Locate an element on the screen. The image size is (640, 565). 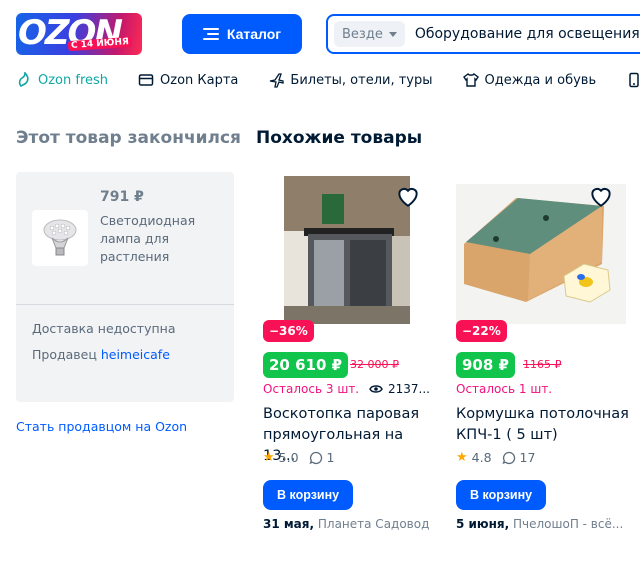
leaf-icon is located at coordinates (23, 79).